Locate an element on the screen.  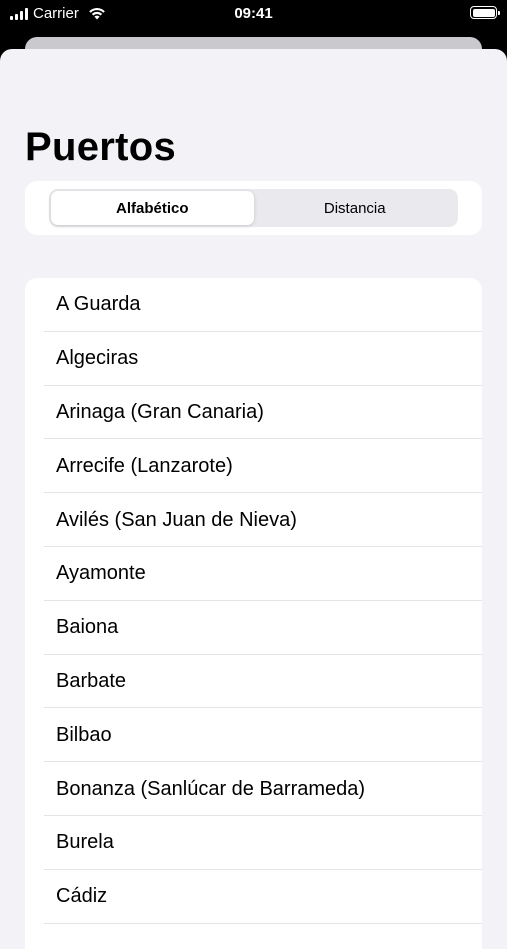
list-item: Algeciras is located at coordinates (253, 359).